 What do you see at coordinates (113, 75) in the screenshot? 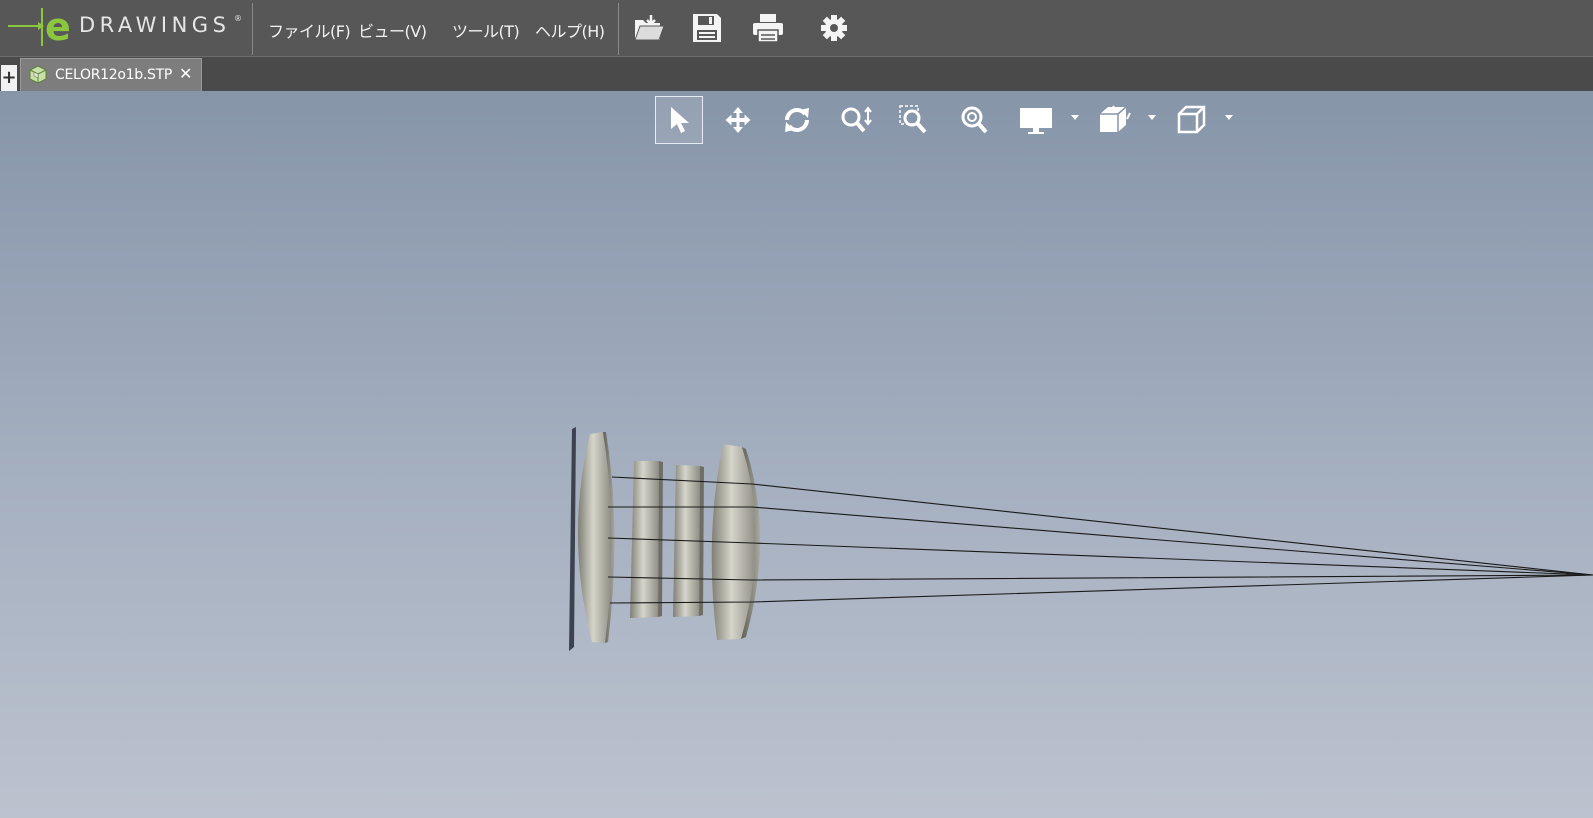
I see `tab-document-label: CELOR12o1b.STP` at bounding box center [113, 75].